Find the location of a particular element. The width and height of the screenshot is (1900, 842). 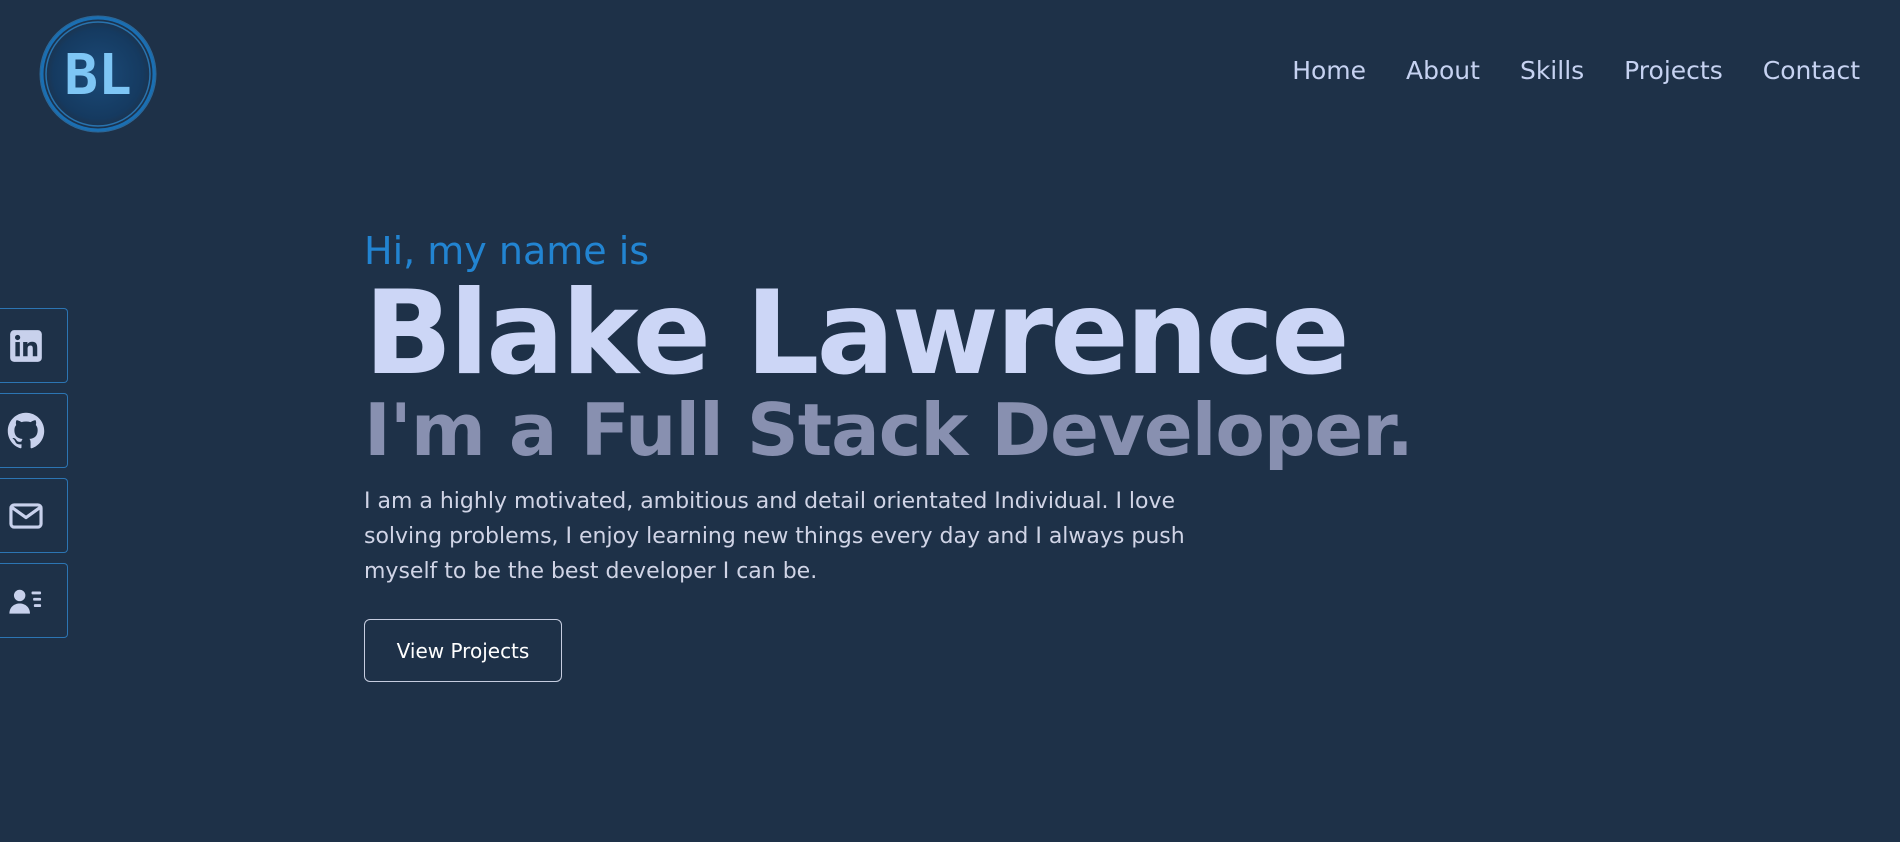

github-button is located at coordinates (34, 430).